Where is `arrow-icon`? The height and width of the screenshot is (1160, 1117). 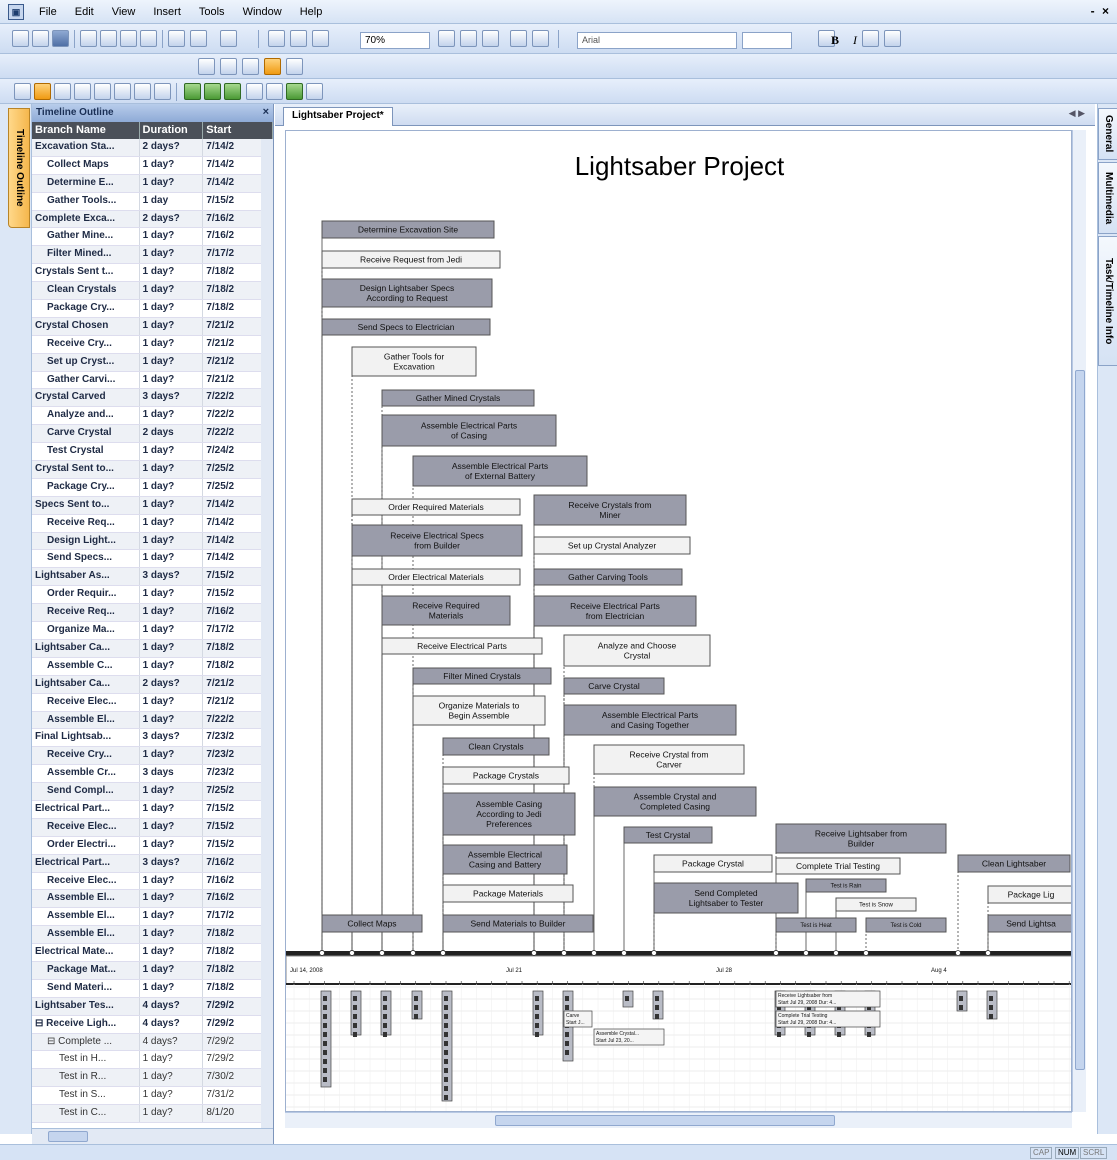 arrow-icon is located at coordinates (274, 91).